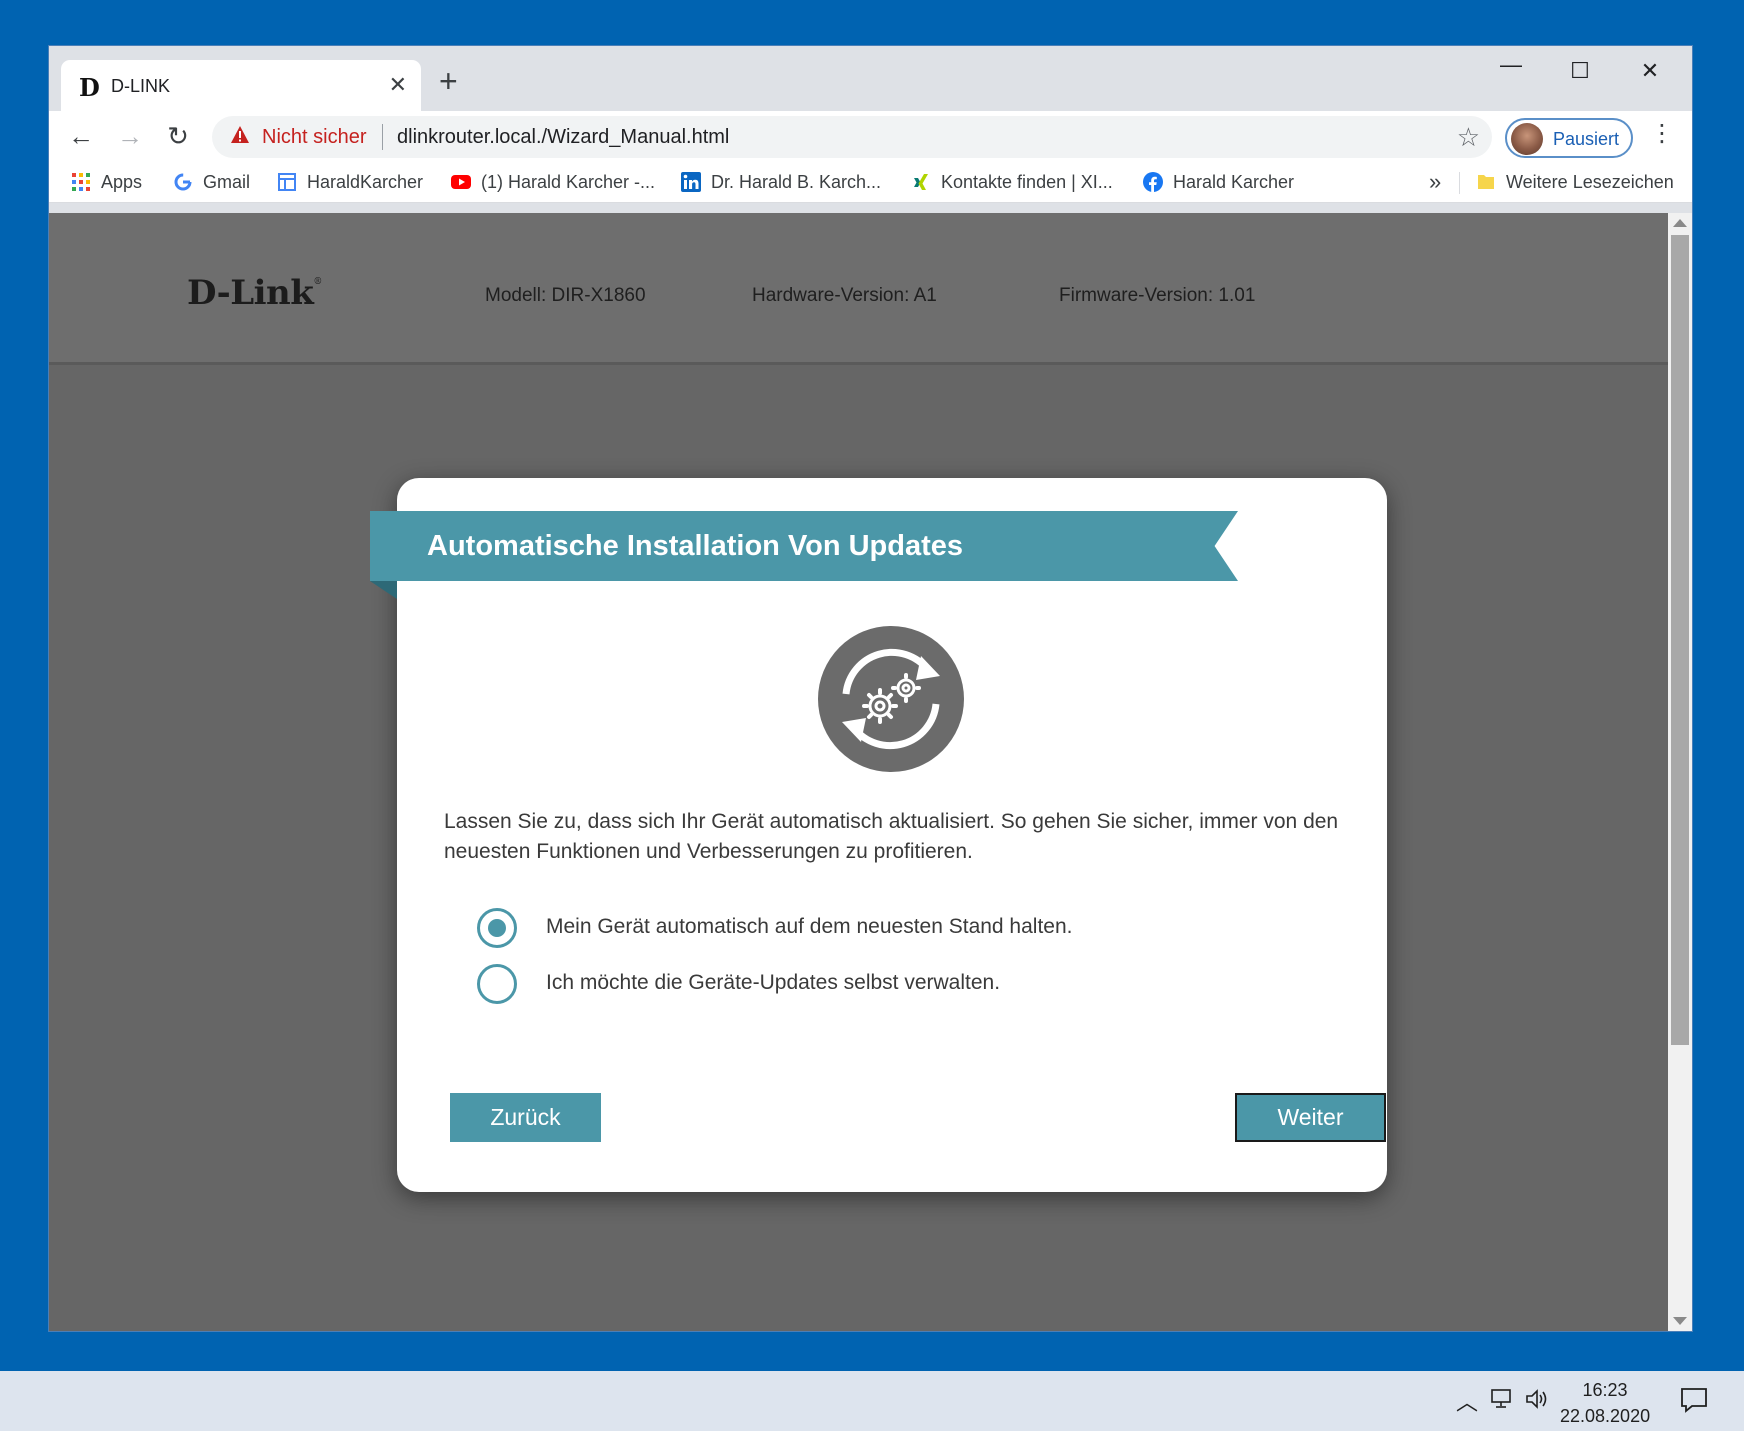 Image resolution: width=1744 pixels, height=1431 pixels. What do you see at coordinates (844, 295) in the screenshot?
I see `hardware-version: Hardware-Version: A1` at bounding box center [844, 295].